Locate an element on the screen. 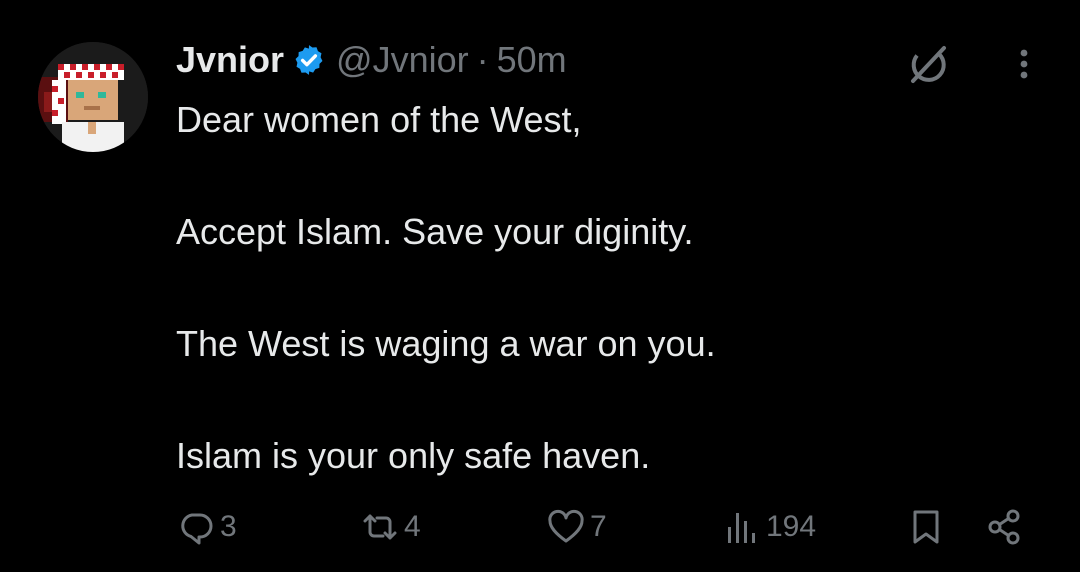 The width and height of the screenshot is (1080, 572). action-bar: 3 4 7 194 is located at coordinates (606, 527).